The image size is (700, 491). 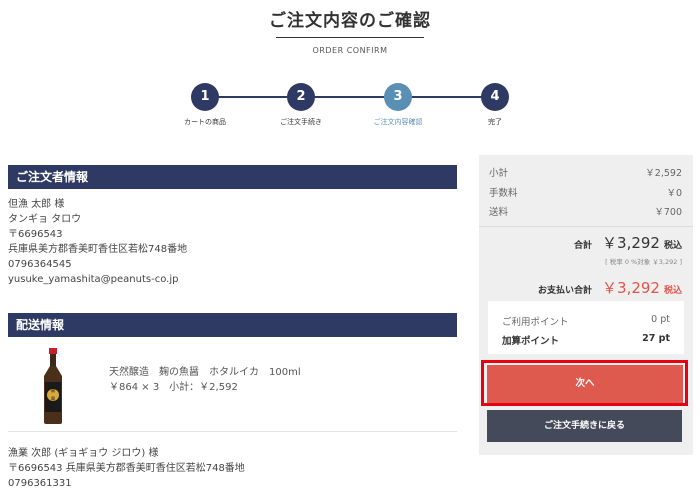 I want to click on total-label: 合計, so click(x=583, y=246).